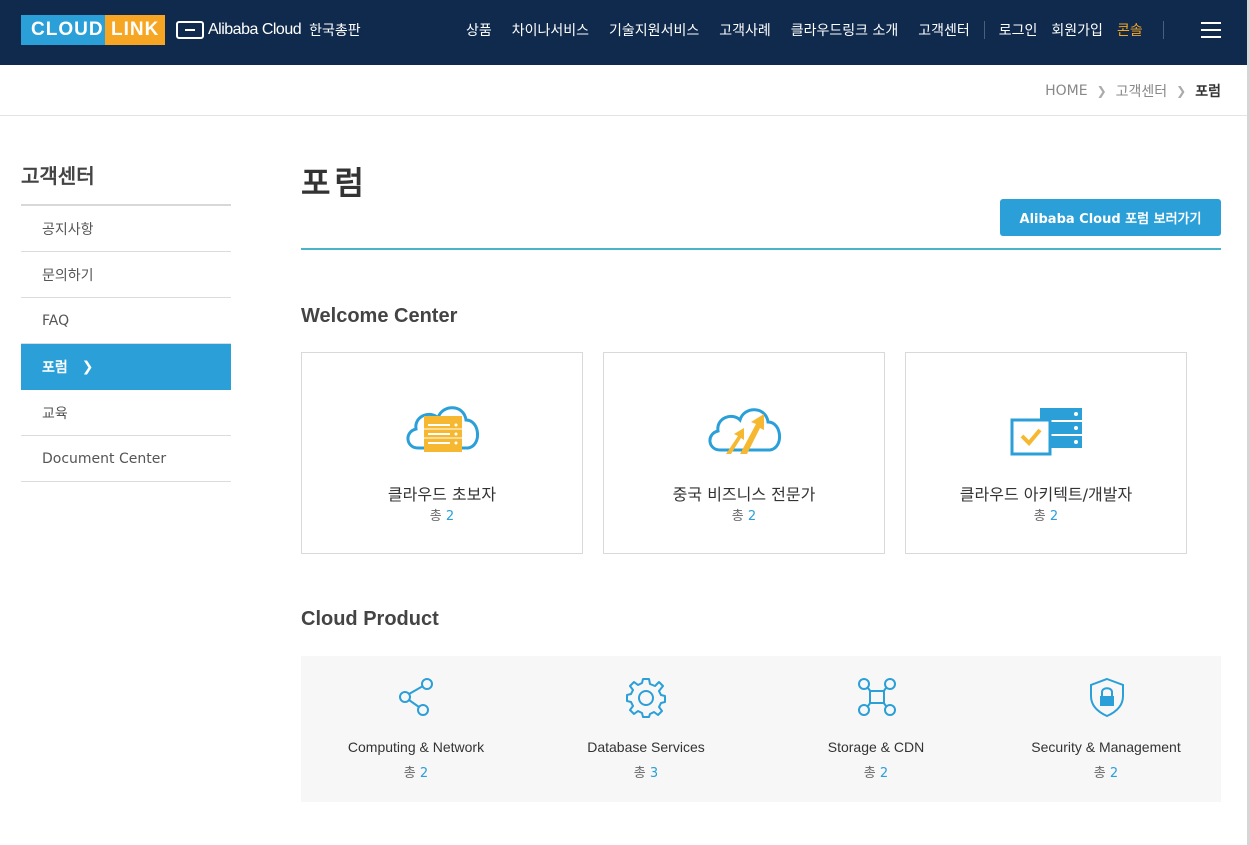 This screenshot has height=845, width=1250. I want to click on cloud-product-title: Cloud Product, so click(370, 619).